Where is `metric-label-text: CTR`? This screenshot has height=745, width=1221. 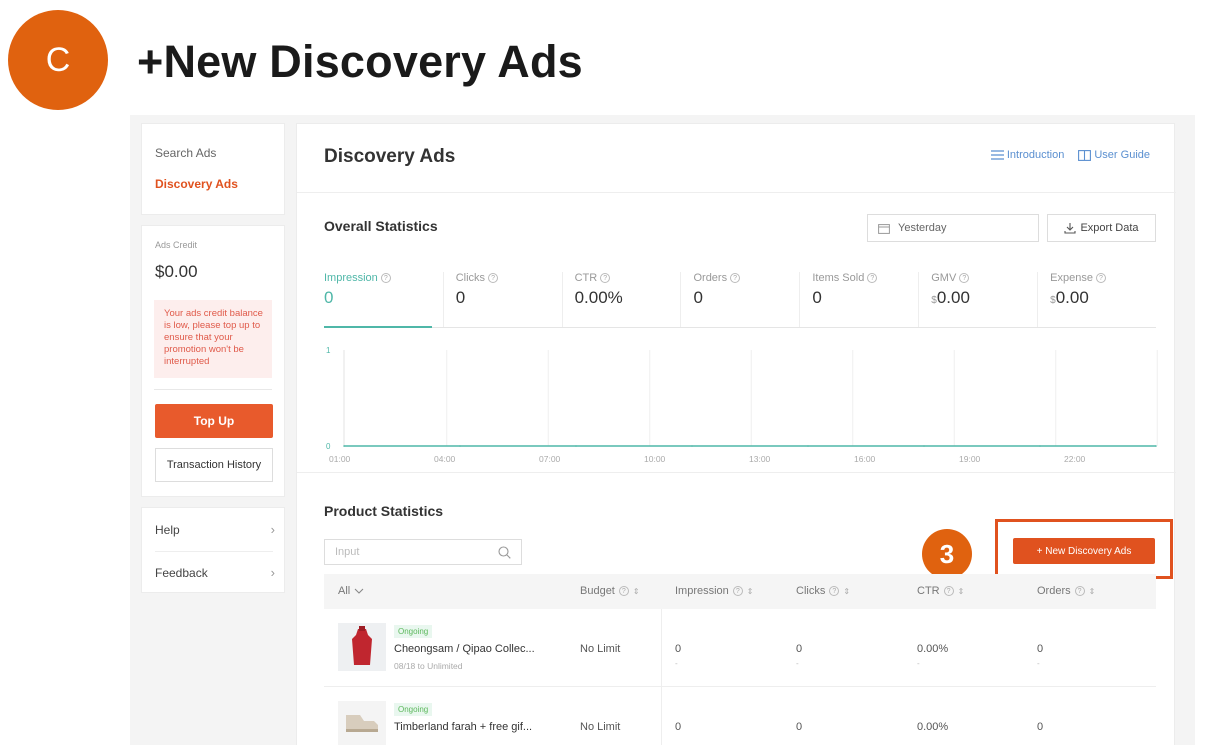
metric-label-text: CTR is located at coordinates (586, 278).